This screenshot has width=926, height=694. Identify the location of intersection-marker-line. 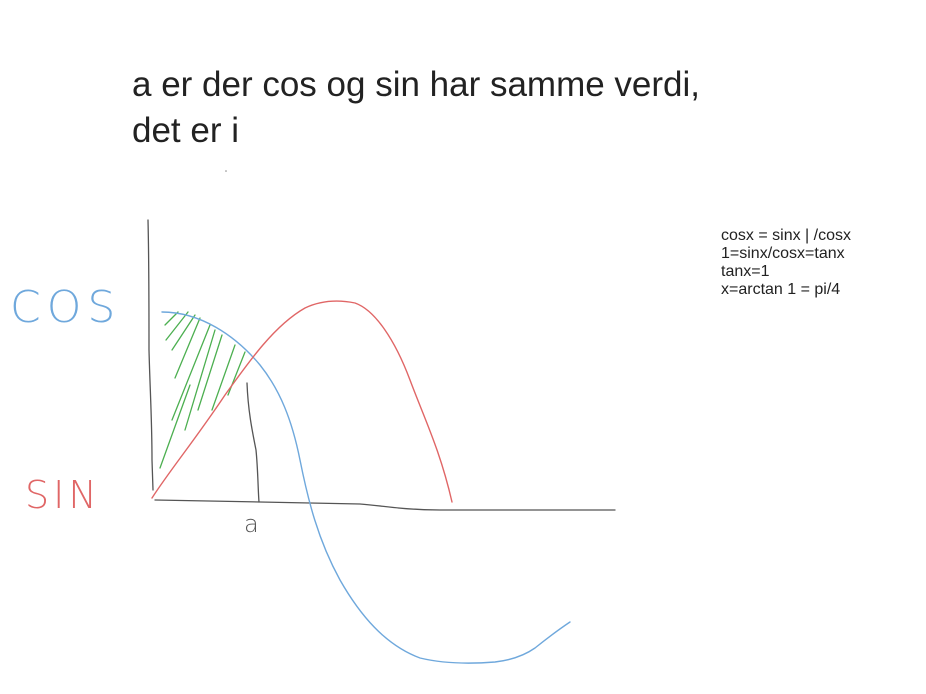
(253, 442).